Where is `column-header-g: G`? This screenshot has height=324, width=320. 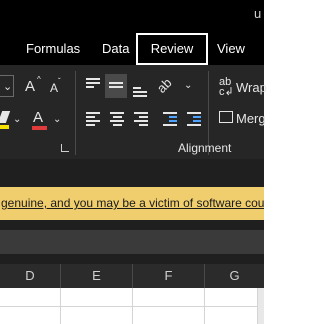 column-header-g: G is located at coordinates (234, 276).